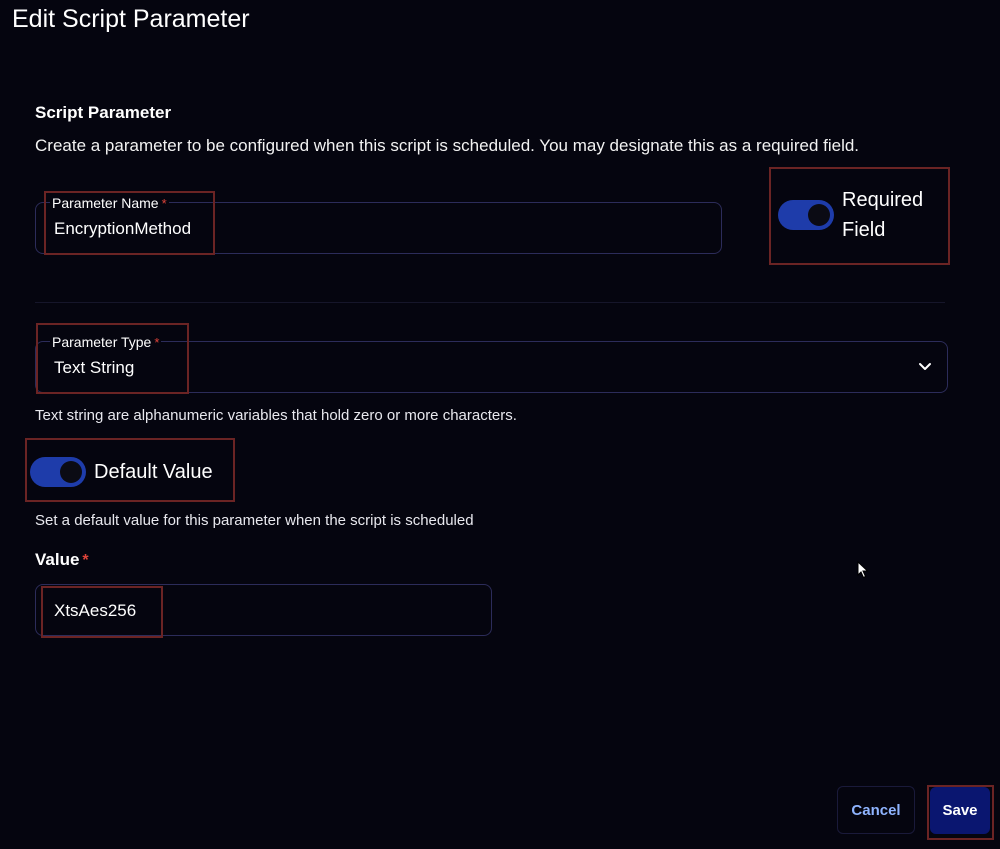  I want to click on cancel-button: Cancel, so click(876, 810).